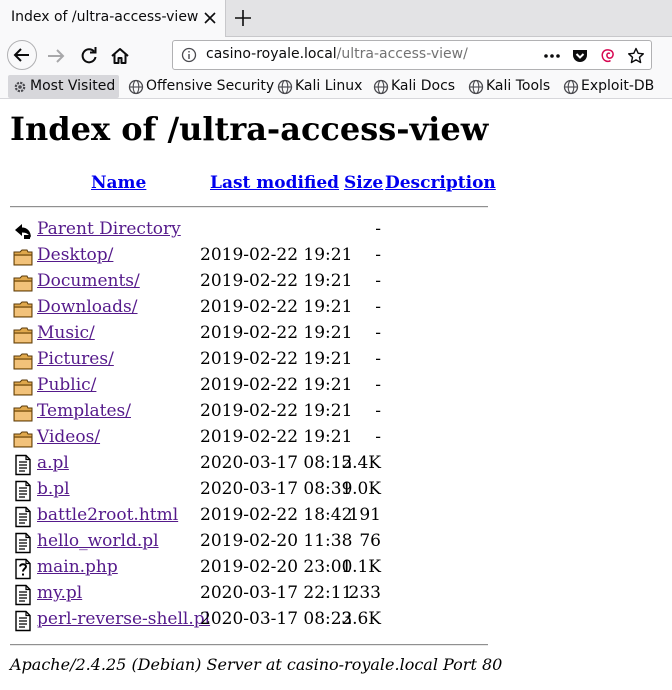  Describe the element at coordinates (59, 593) in the screenshot. I see `file-link: my.pl` at that location.